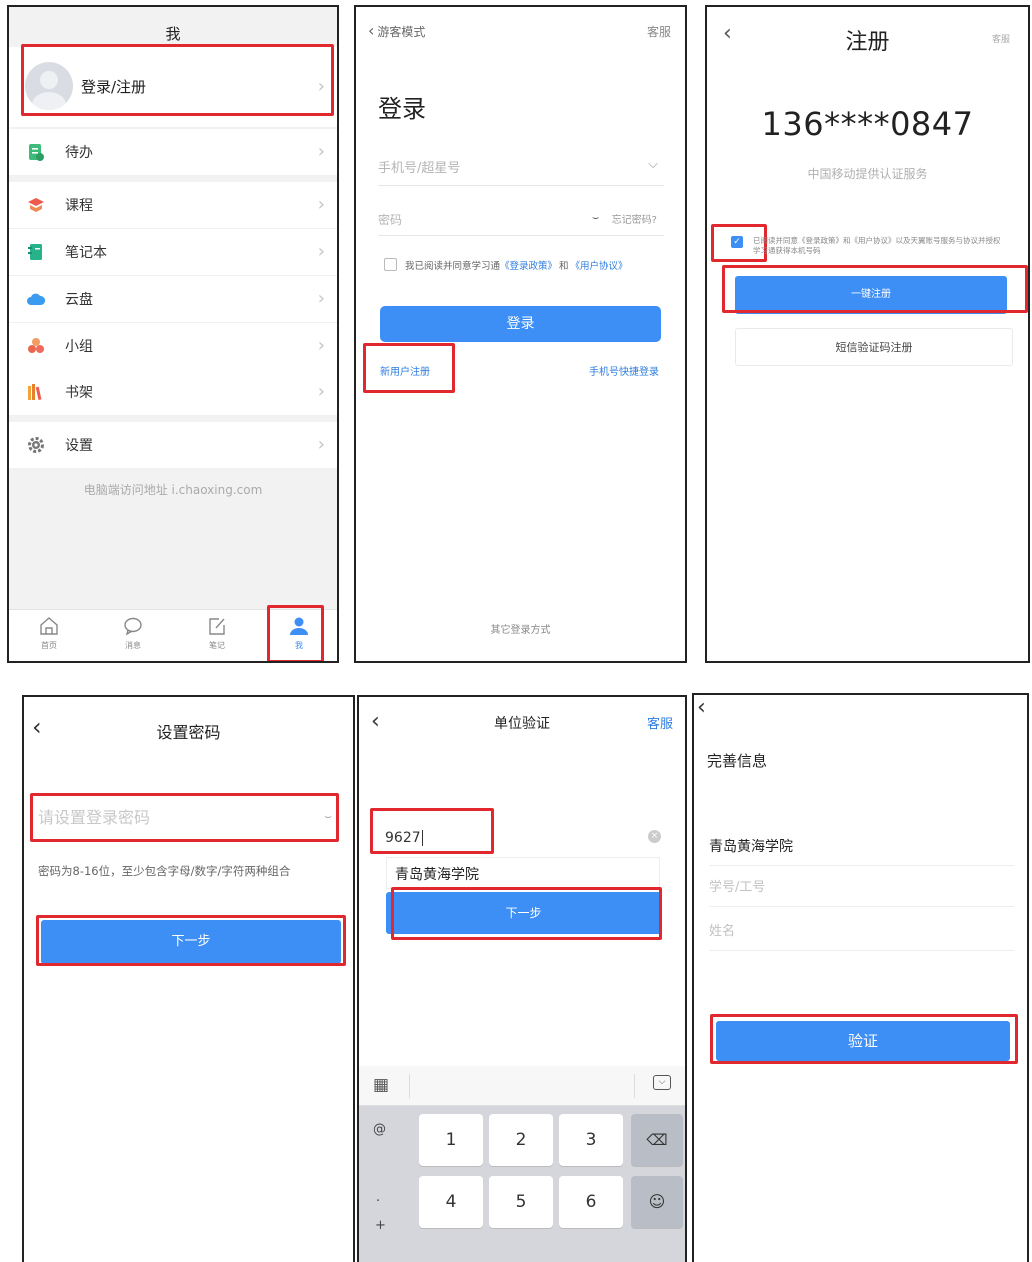 This screenshot has width=1032, height=1262. What do you see at coordinates (79, 446) in the screenshot?
I see `menu-label: 设置` at bounding box center [79, 446].